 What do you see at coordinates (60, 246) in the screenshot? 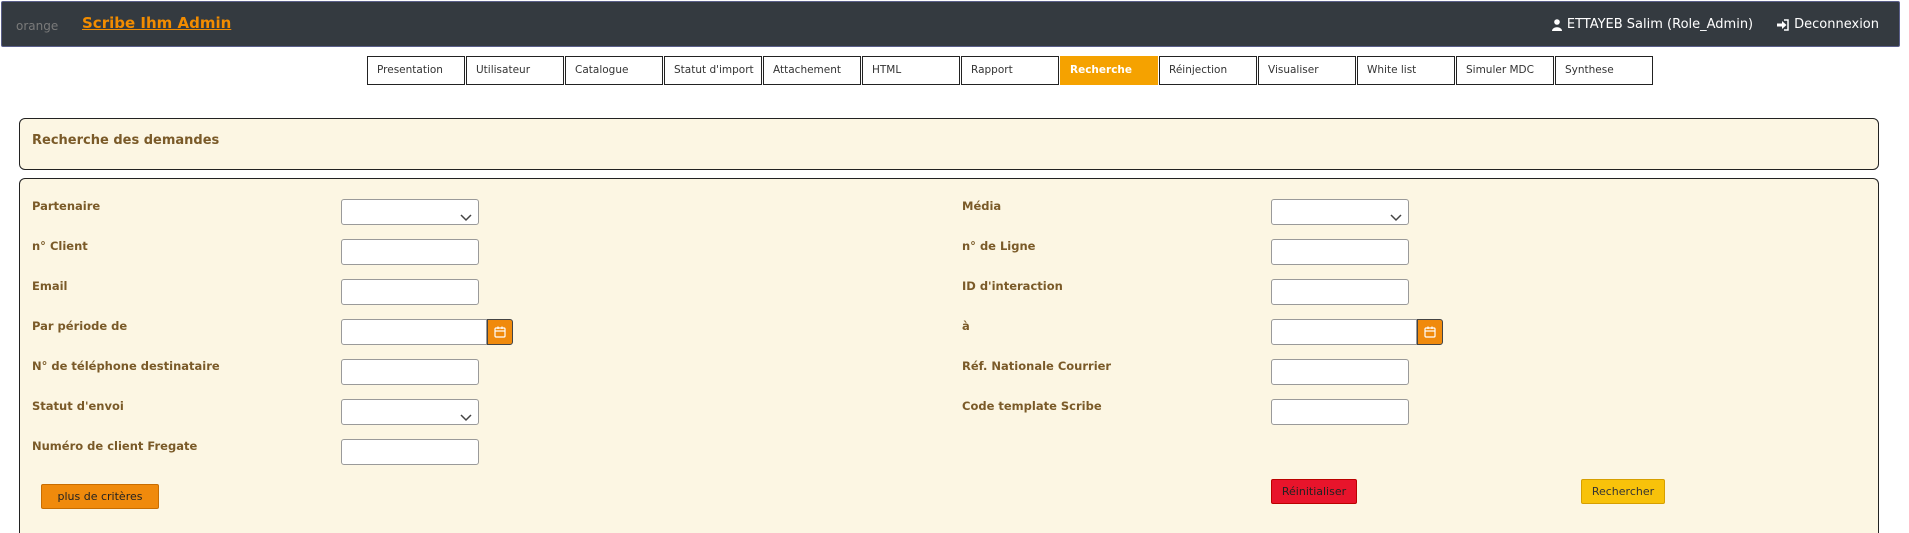
I see `client-label: n° Client` at bounding box center [60, 246].